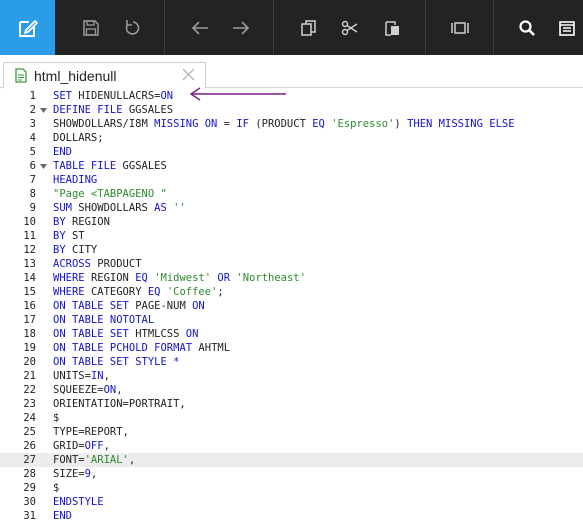 The height and width of the screenshot is (525, 583). Describe the element at coordinates (291, 250) in the screenshot. I see `code-line: 12 BY CITY` at that location.